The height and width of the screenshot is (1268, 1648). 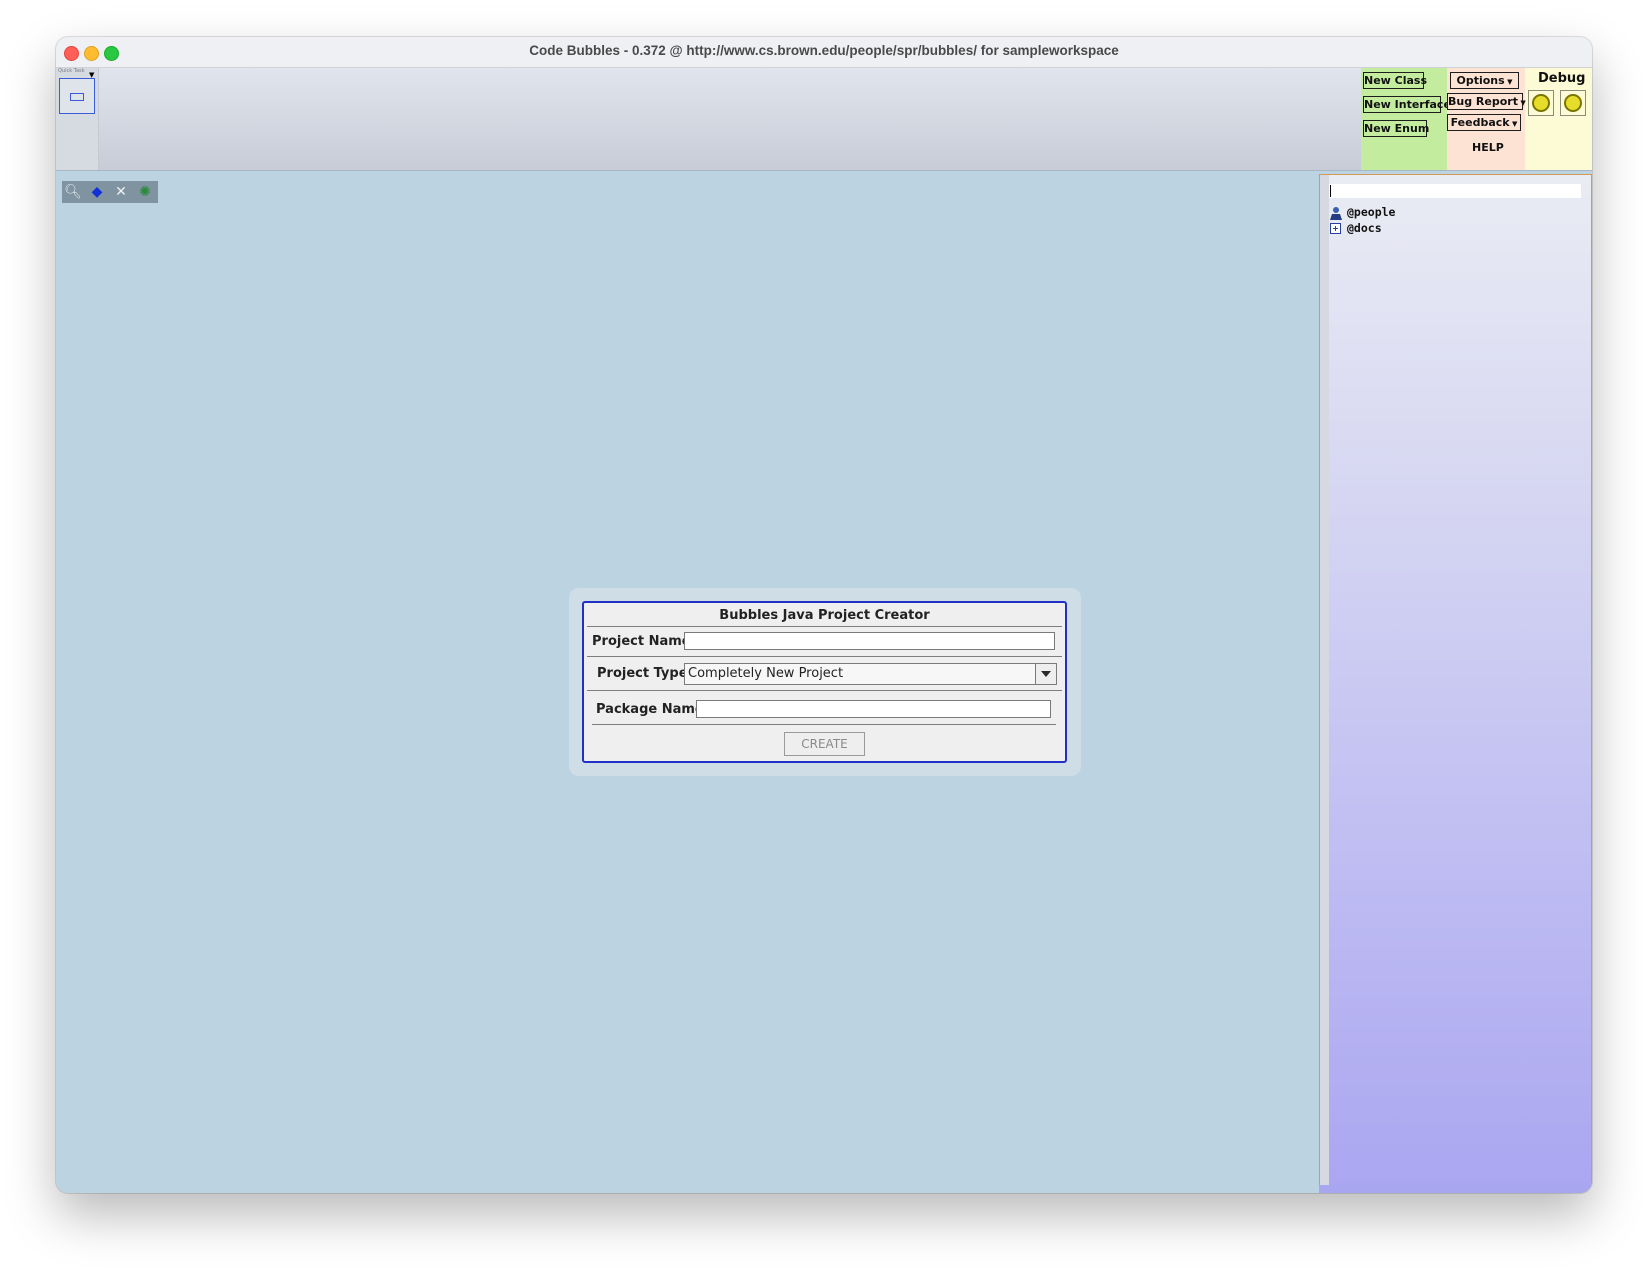 I want to click on panel-footer, so click(x=1455, y=1189).